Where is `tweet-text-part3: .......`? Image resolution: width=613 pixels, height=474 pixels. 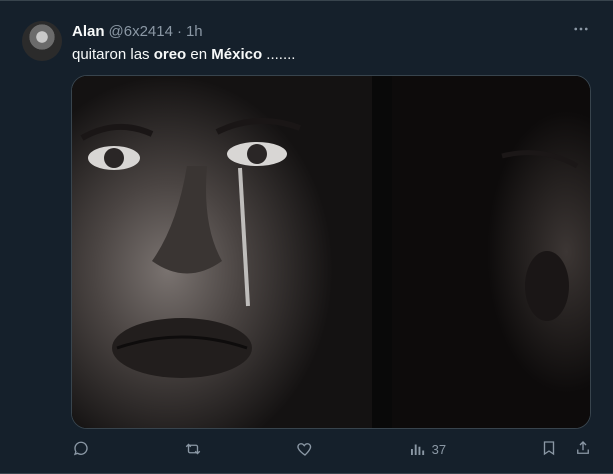 tweet-text-part3: ....... is located at coordinates (279, 54).